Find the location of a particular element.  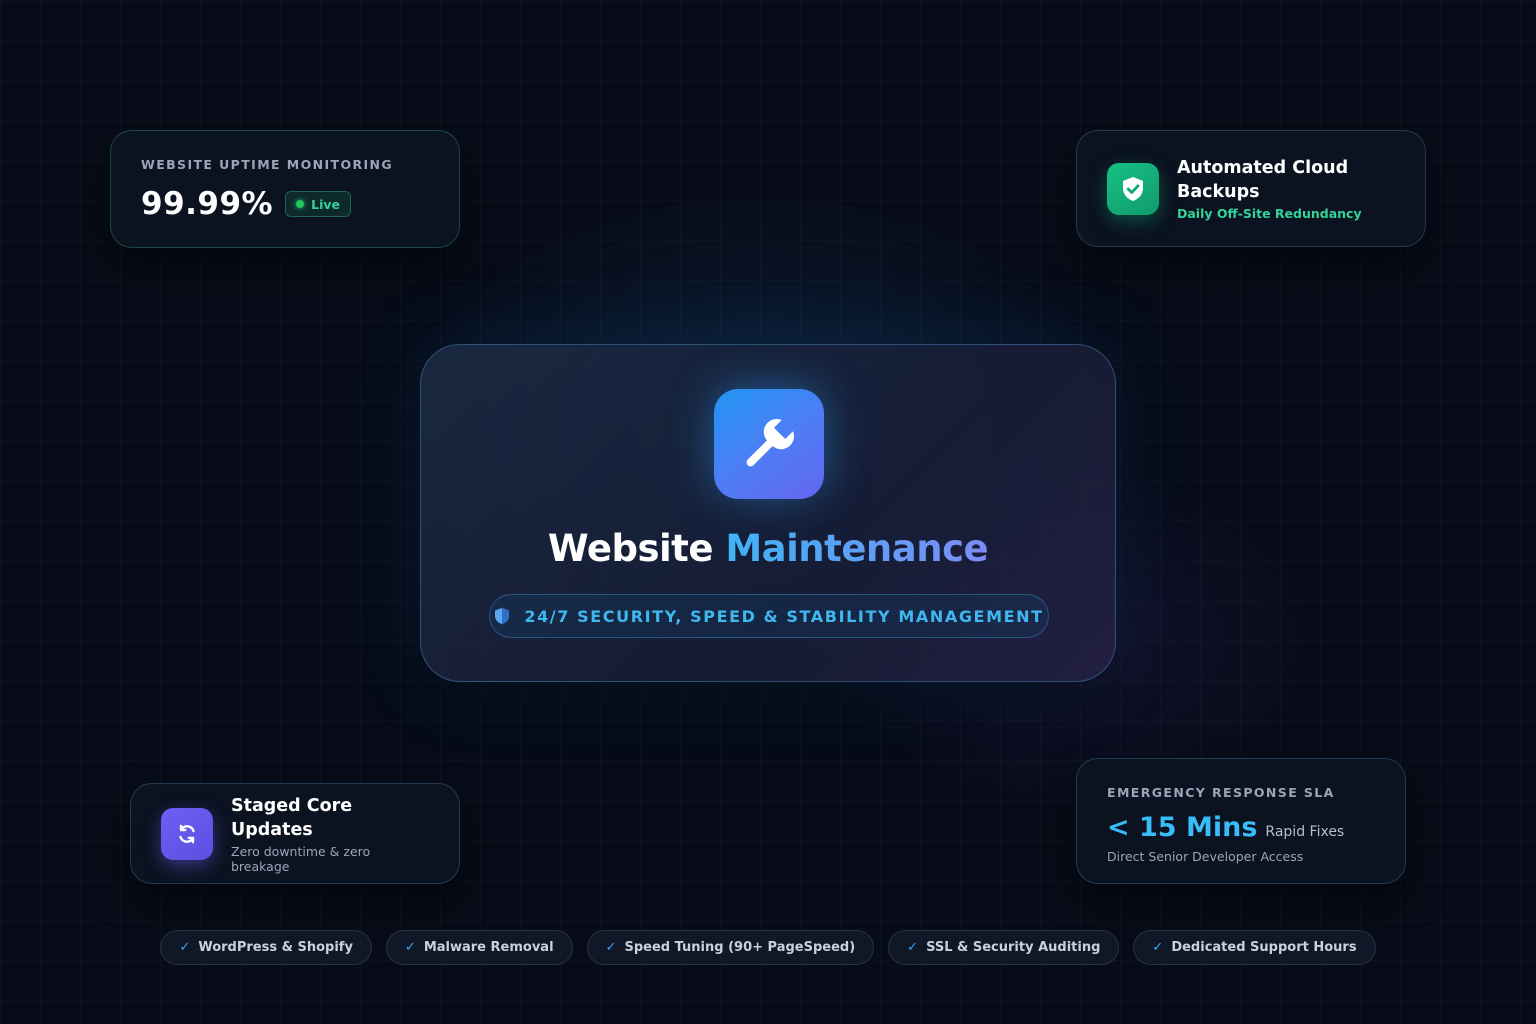

feature-chip: ✓ Dedicated Support Hours is located at coordinates (1254, 947).